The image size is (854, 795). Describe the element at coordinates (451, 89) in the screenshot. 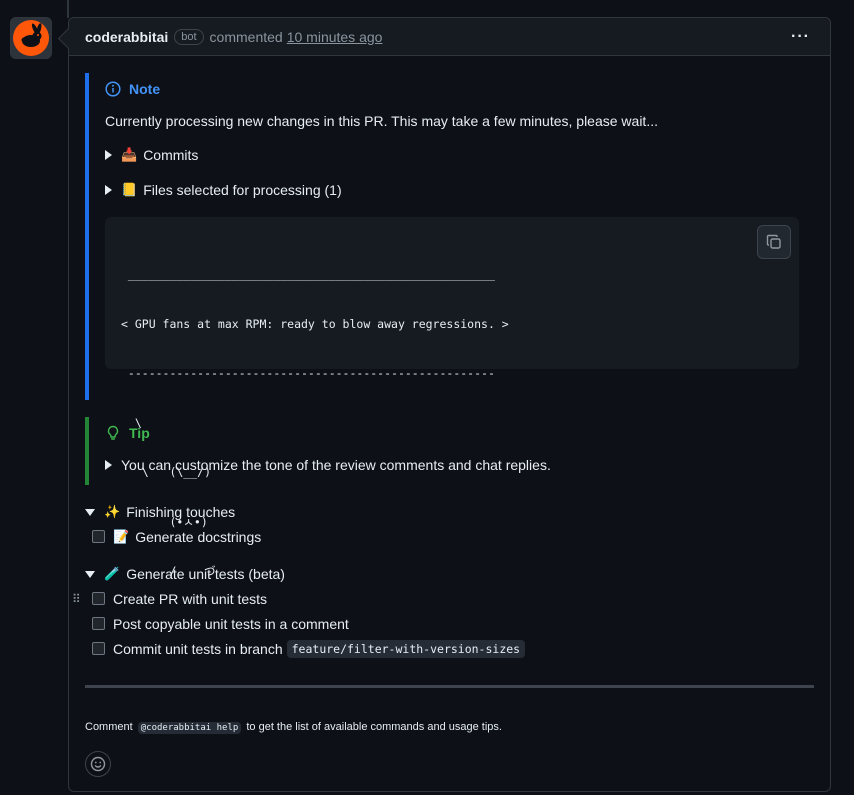

I see `note-title: Note` at that location.